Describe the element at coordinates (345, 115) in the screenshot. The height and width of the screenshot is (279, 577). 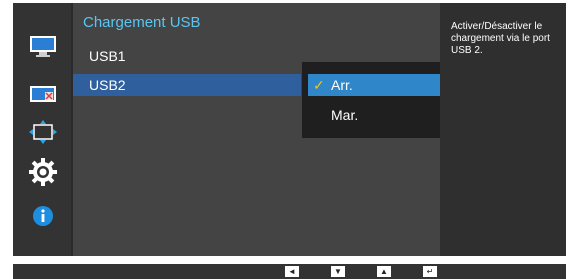
I see `option-mar-label: Mar.` at that location.